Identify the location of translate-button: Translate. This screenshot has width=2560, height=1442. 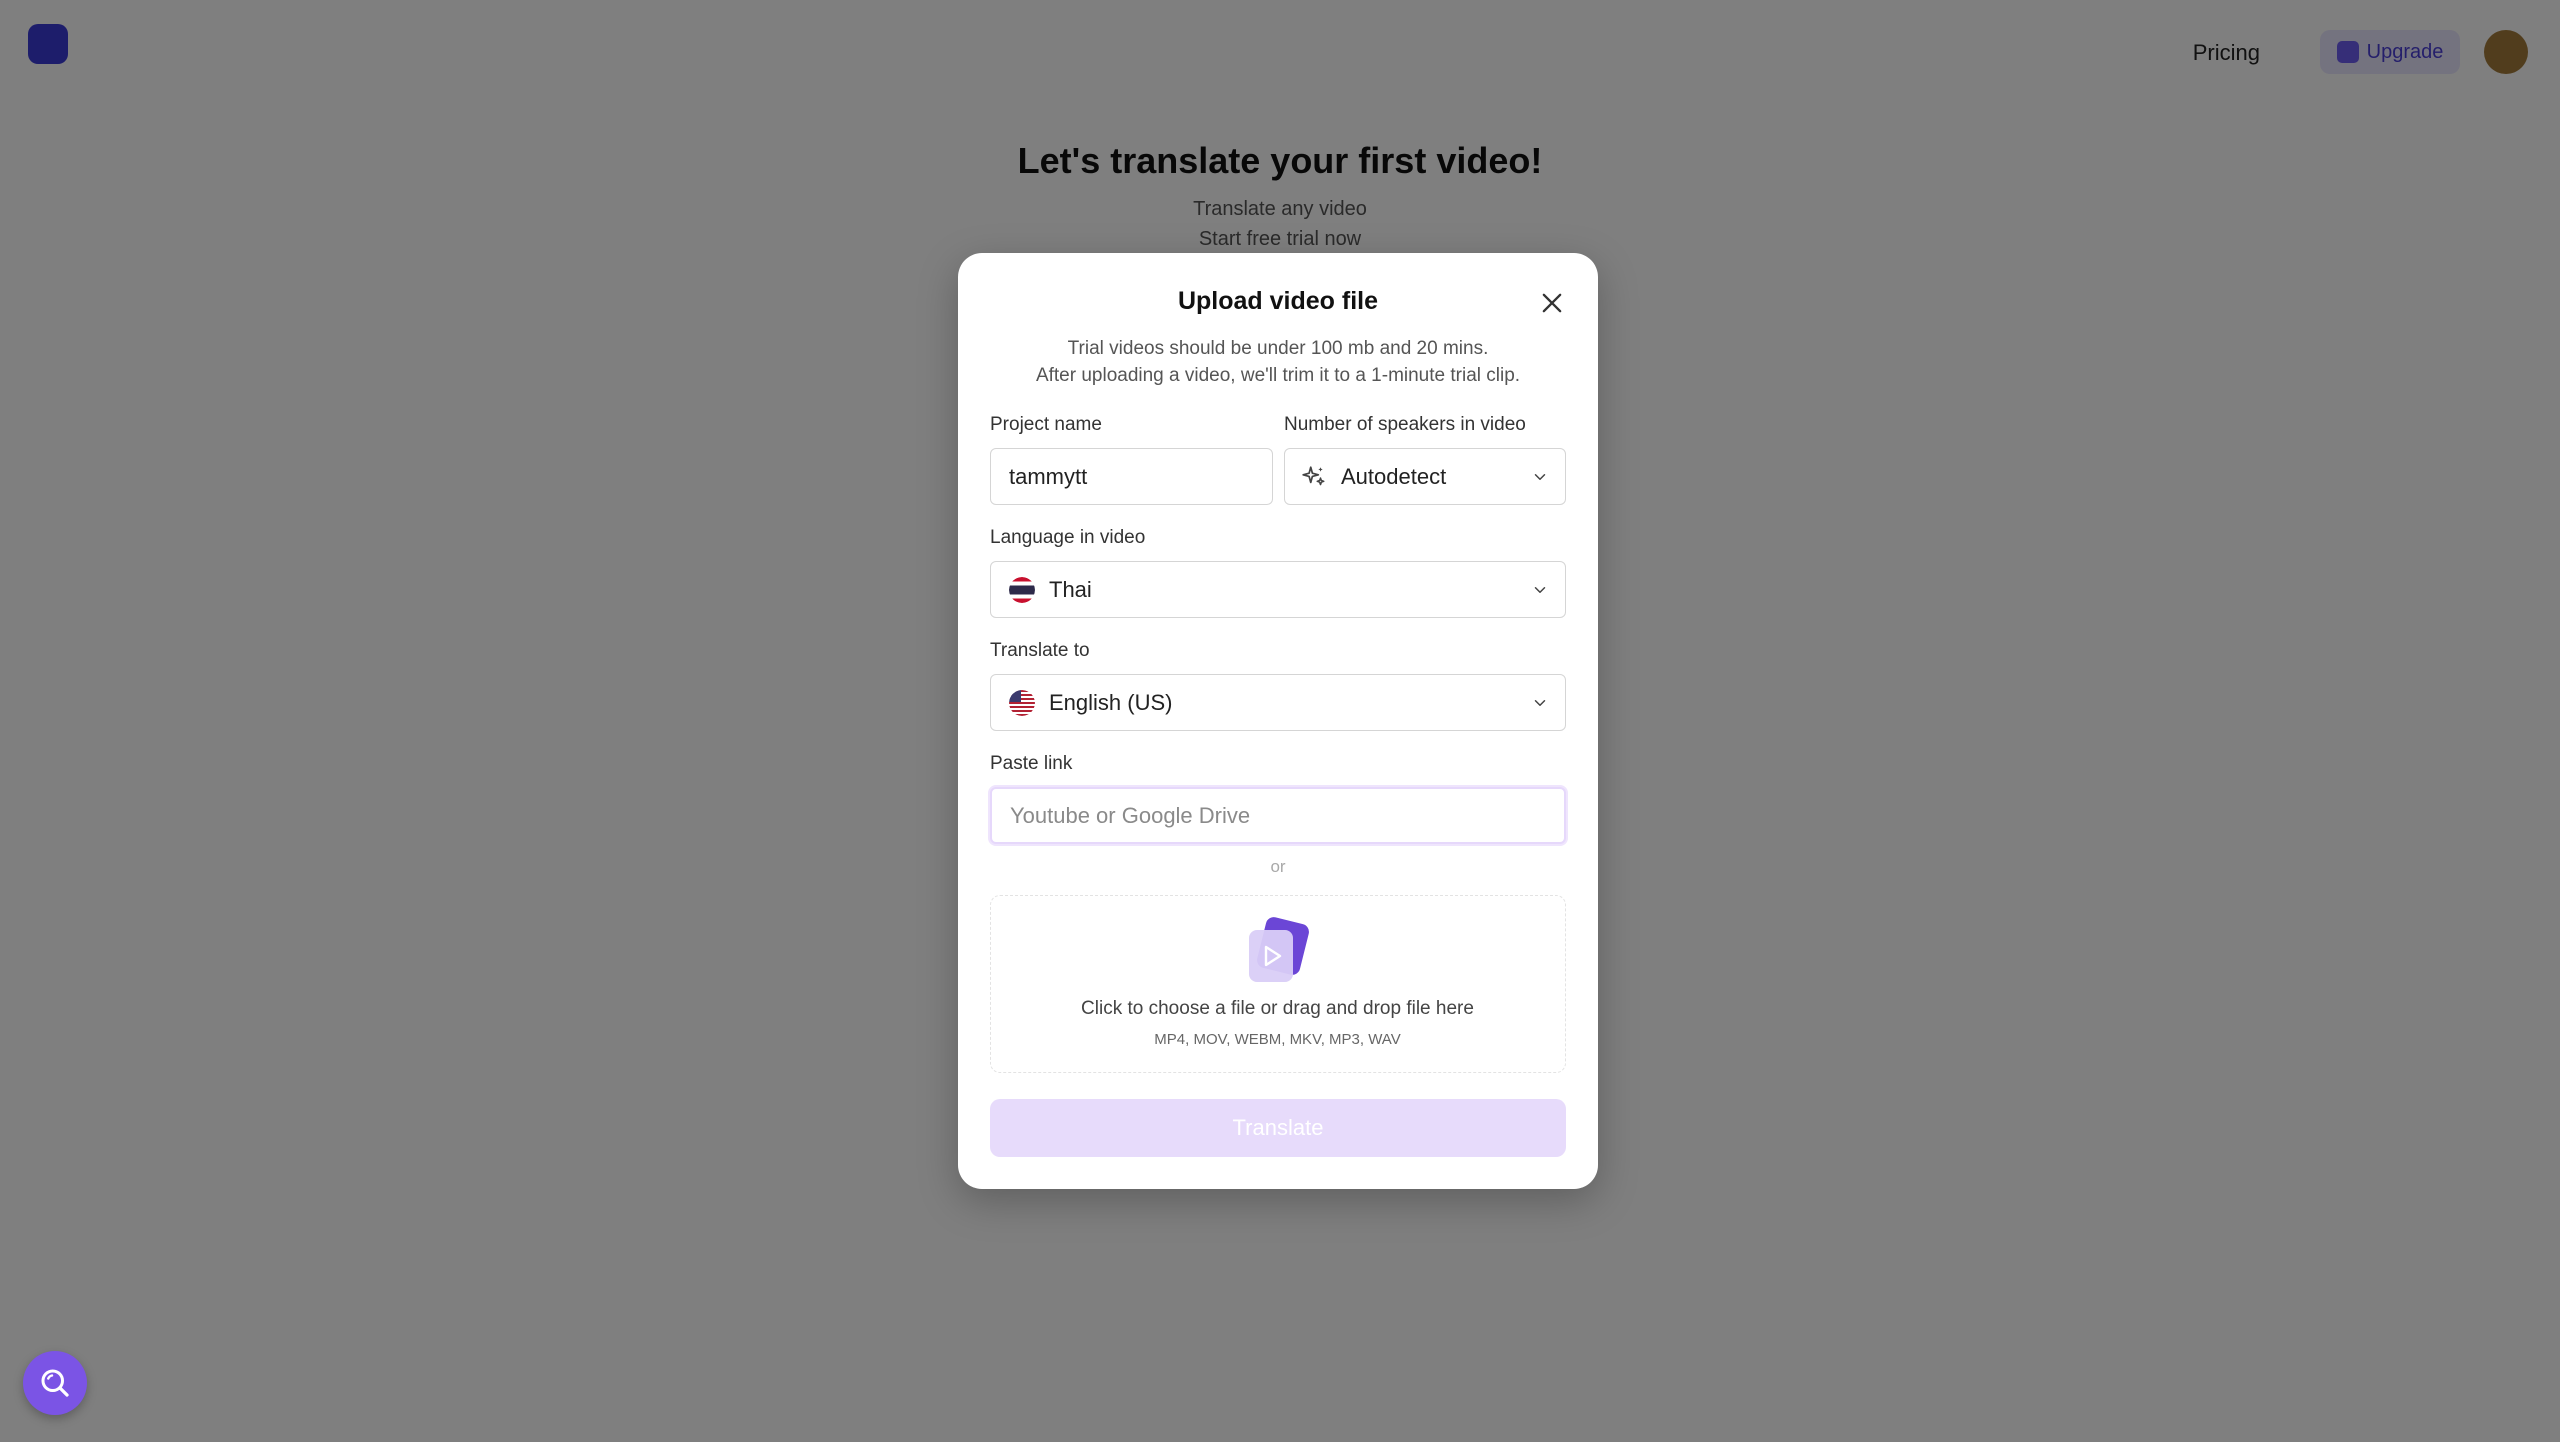
(1278, 1128).